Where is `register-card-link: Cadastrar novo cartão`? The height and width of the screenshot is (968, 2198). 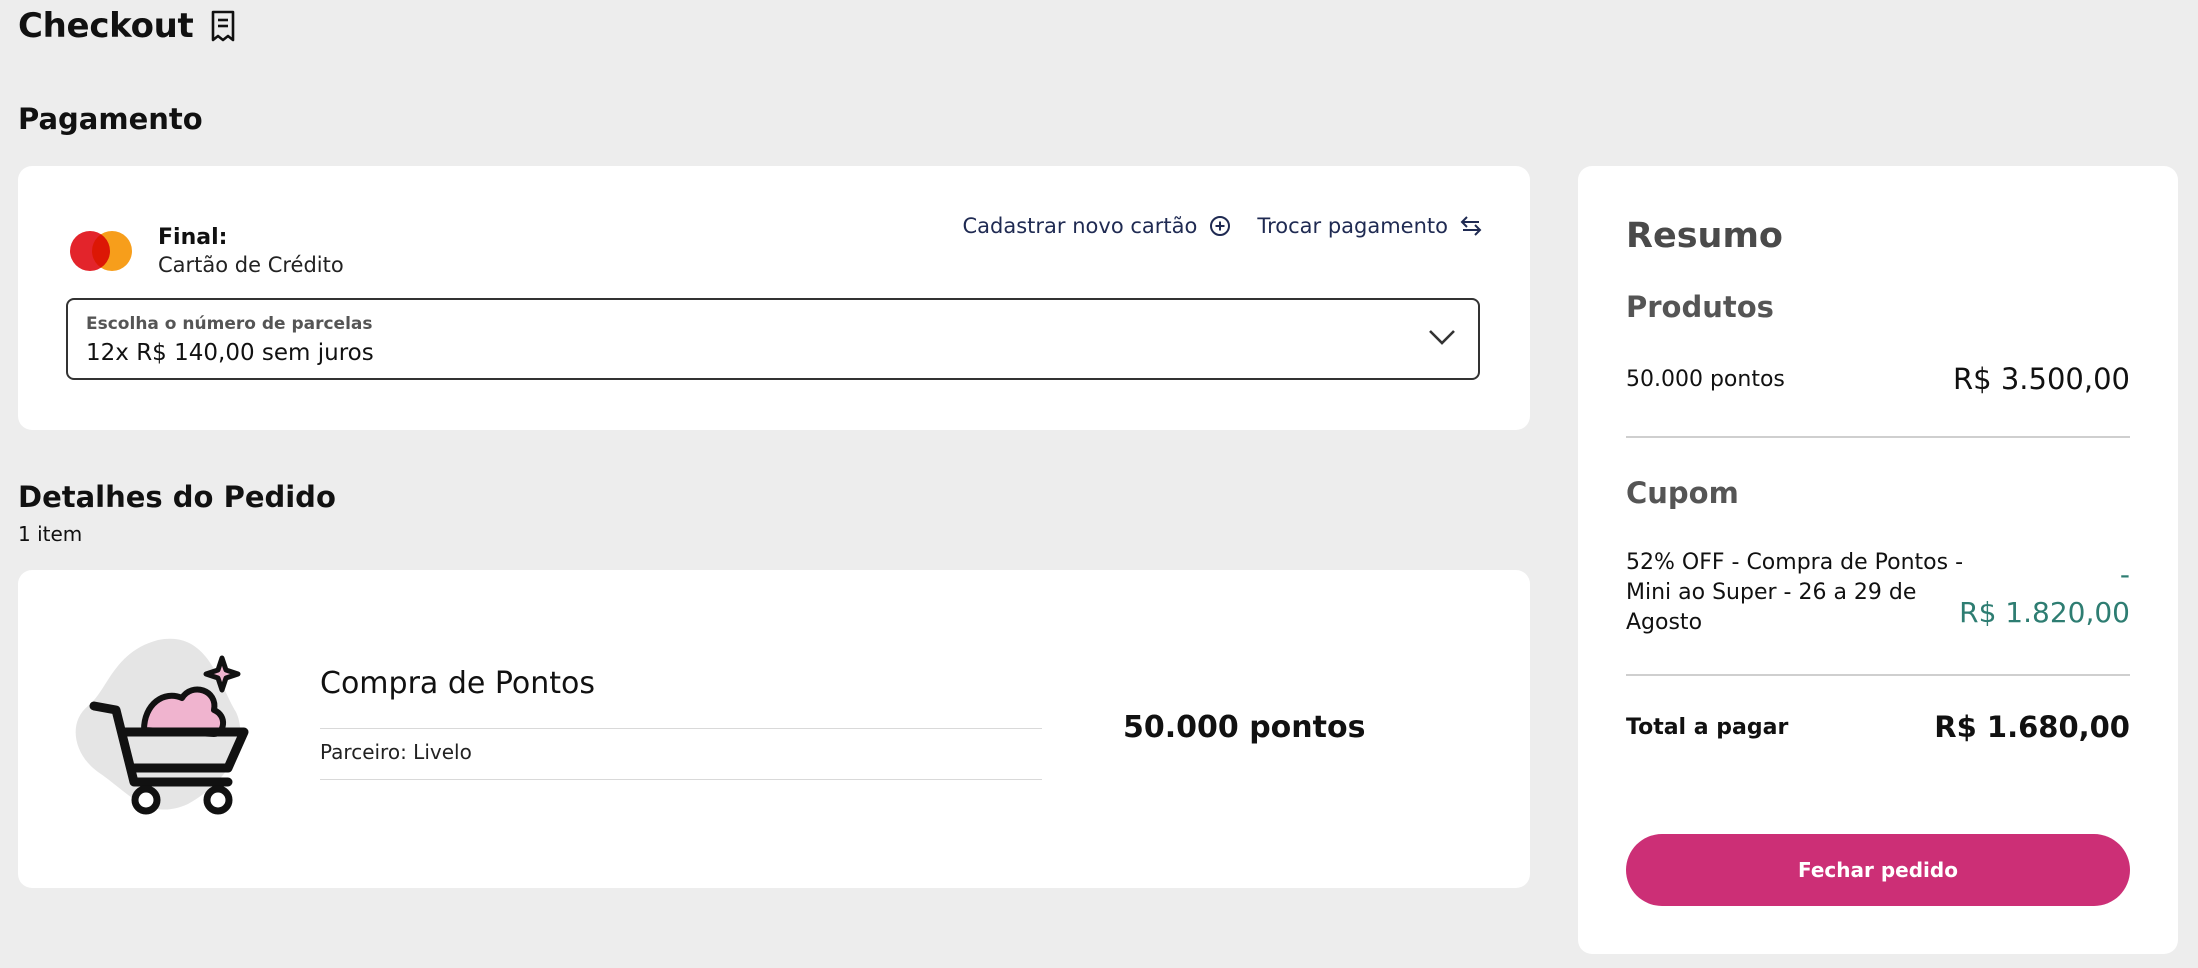
register-card-link: Cadastrar novo cartão is located at coordinates (1097, 226).